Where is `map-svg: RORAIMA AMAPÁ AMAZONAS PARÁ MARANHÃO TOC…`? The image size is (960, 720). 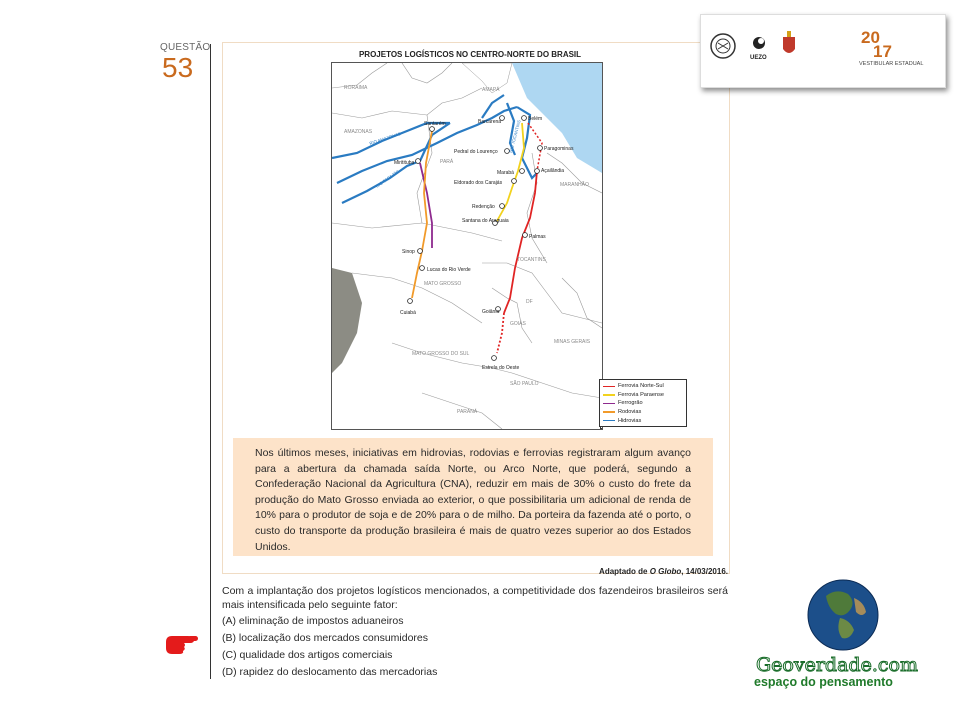
map-svg: RORAIMA AMAPÁ AMAZONAS PARÁ MARANHÃO TOC… is located at coordinates (467, 246).